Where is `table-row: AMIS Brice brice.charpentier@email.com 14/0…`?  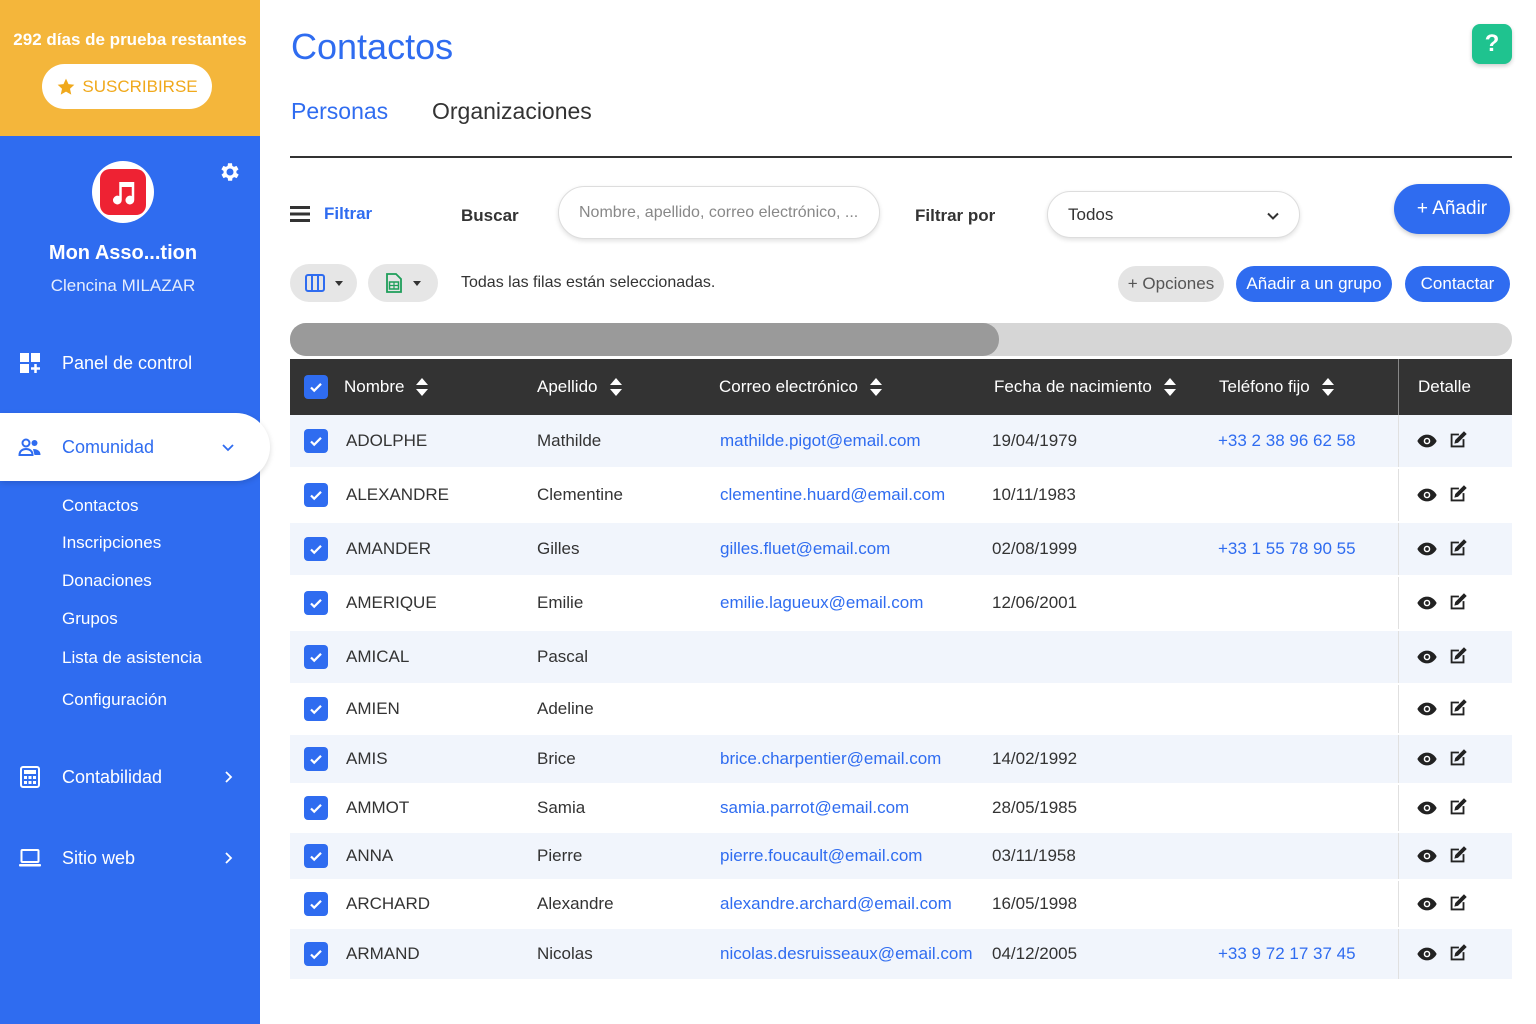 table-row: AMIS Brice brice.charpentier@email.com 14/0… is located at coordinates (901, 759).